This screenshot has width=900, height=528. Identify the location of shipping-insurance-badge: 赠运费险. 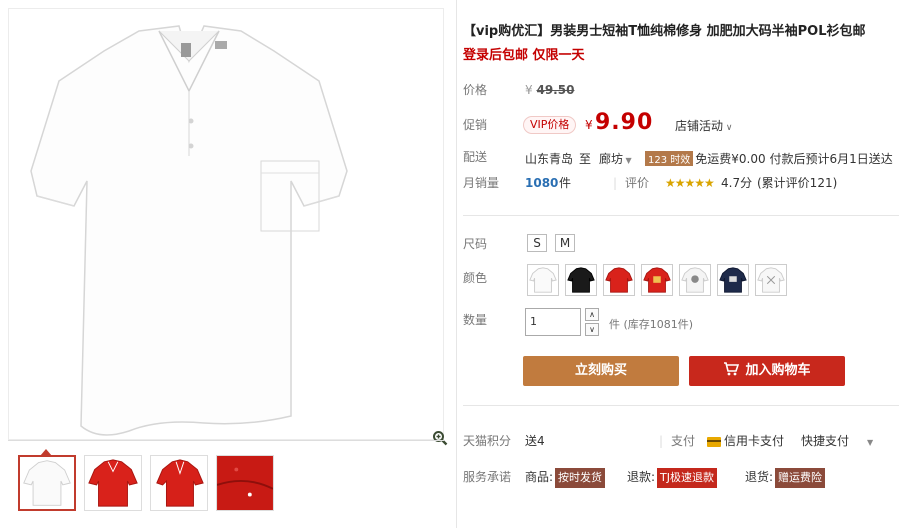
(800, 478).